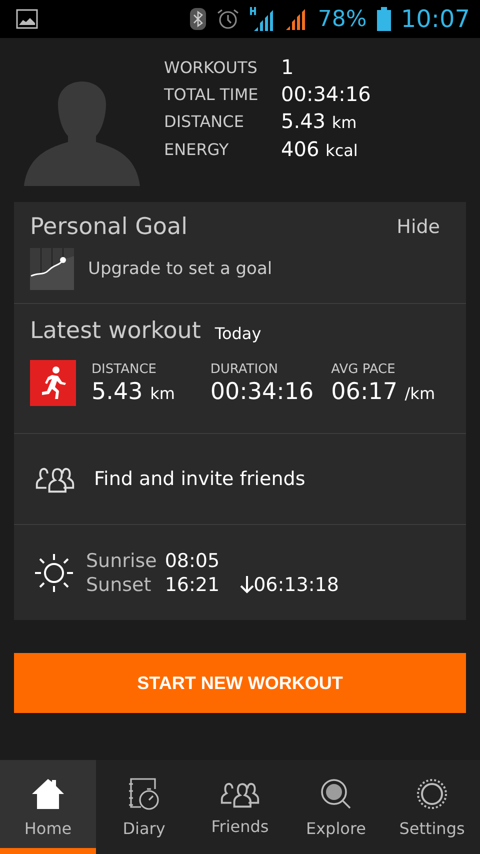 This screenshot has height=854, width=480. What do you see at coordinates (418, 227) in the screenshot?
I see `hide-link: Hide` at bounding box center [418, 227].